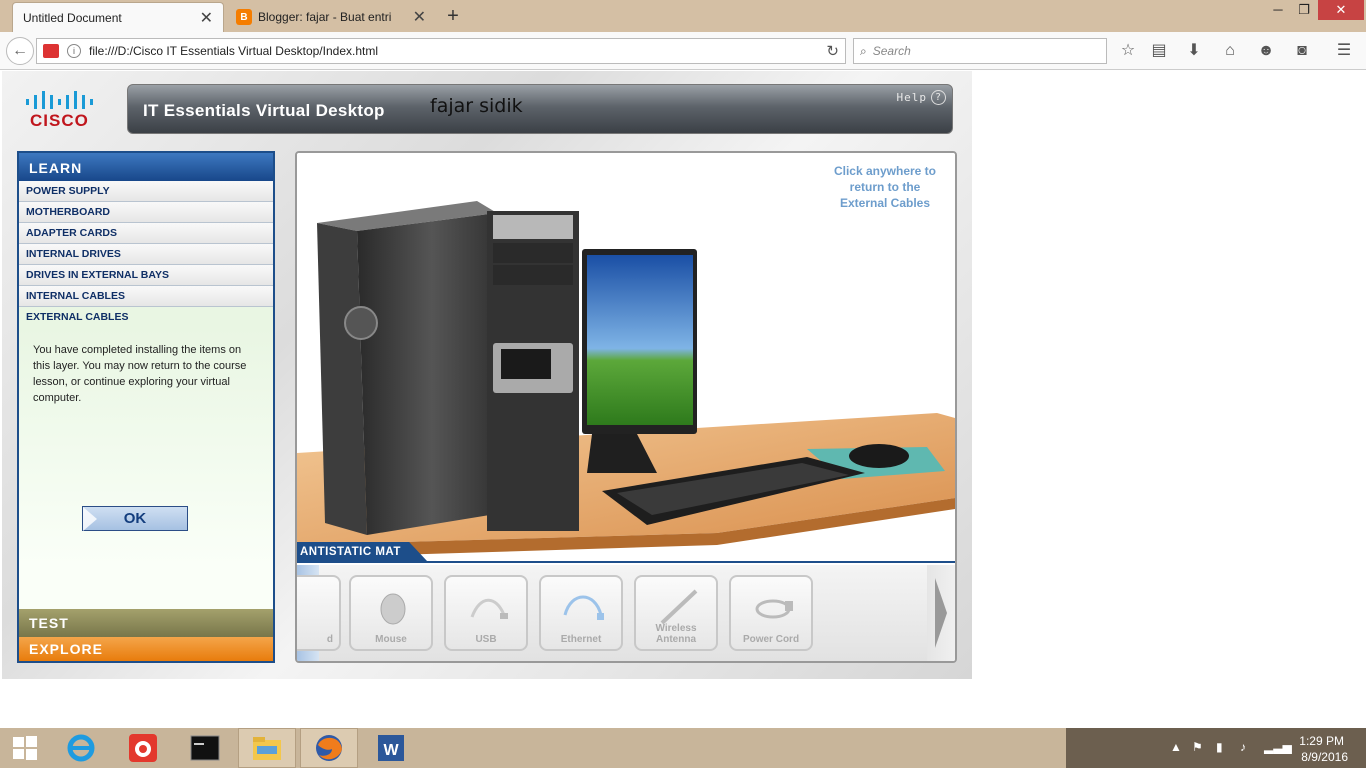 Image resolution: width=1366 pixels, height=768 pixels. I want to click on bookmark-star-icon: ☆, so click(1128, 51).